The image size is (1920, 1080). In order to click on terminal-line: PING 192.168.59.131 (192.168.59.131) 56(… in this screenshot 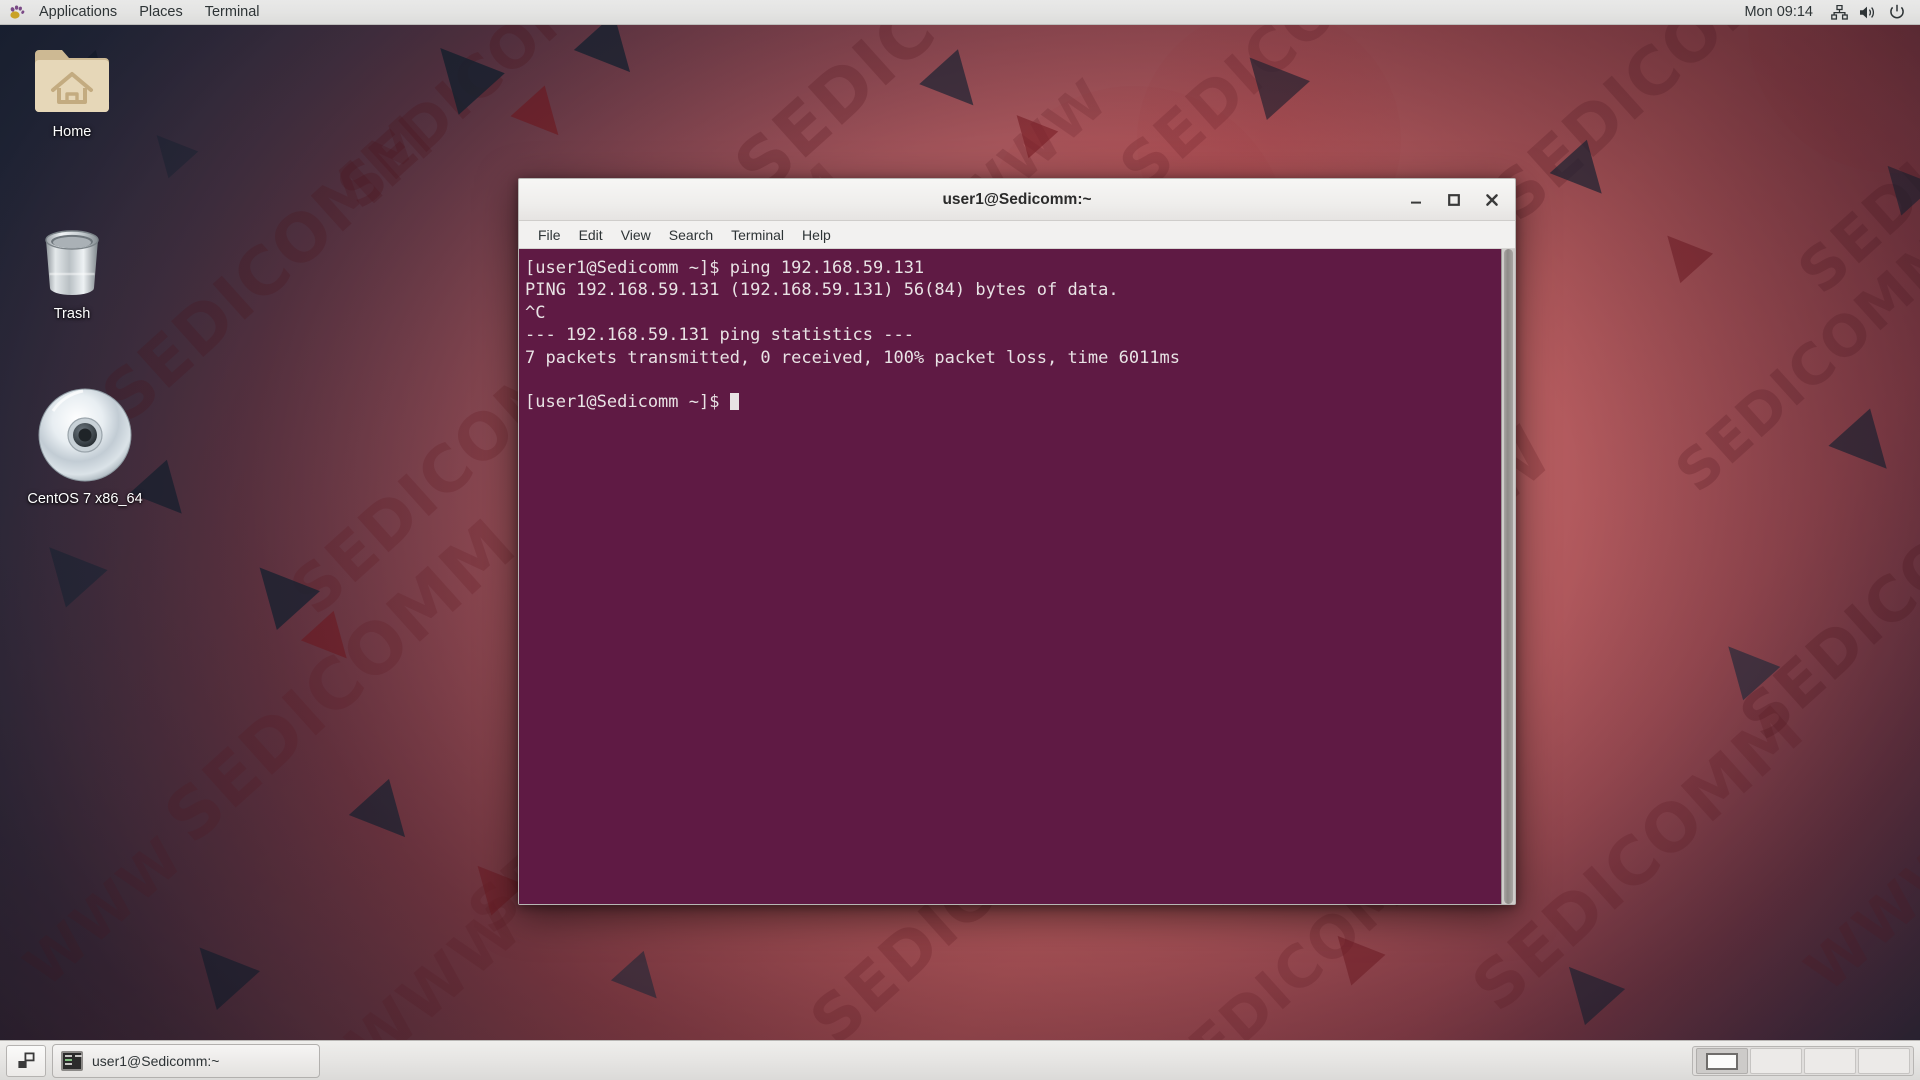, I will do `click(822, 290)`.